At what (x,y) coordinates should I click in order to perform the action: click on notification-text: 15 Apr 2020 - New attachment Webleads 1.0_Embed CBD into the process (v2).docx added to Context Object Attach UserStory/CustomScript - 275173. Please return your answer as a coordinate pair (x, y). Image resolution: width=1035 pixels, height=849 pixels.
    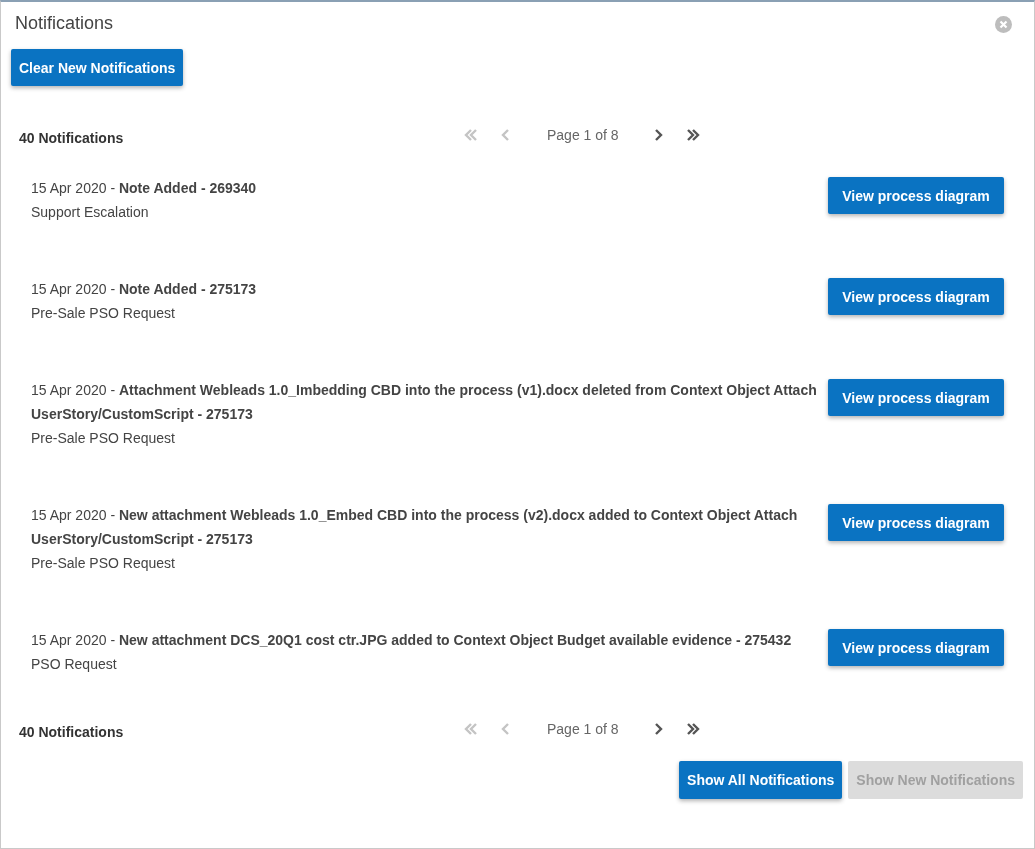
    Looking at the image, I should click on (415, 527).